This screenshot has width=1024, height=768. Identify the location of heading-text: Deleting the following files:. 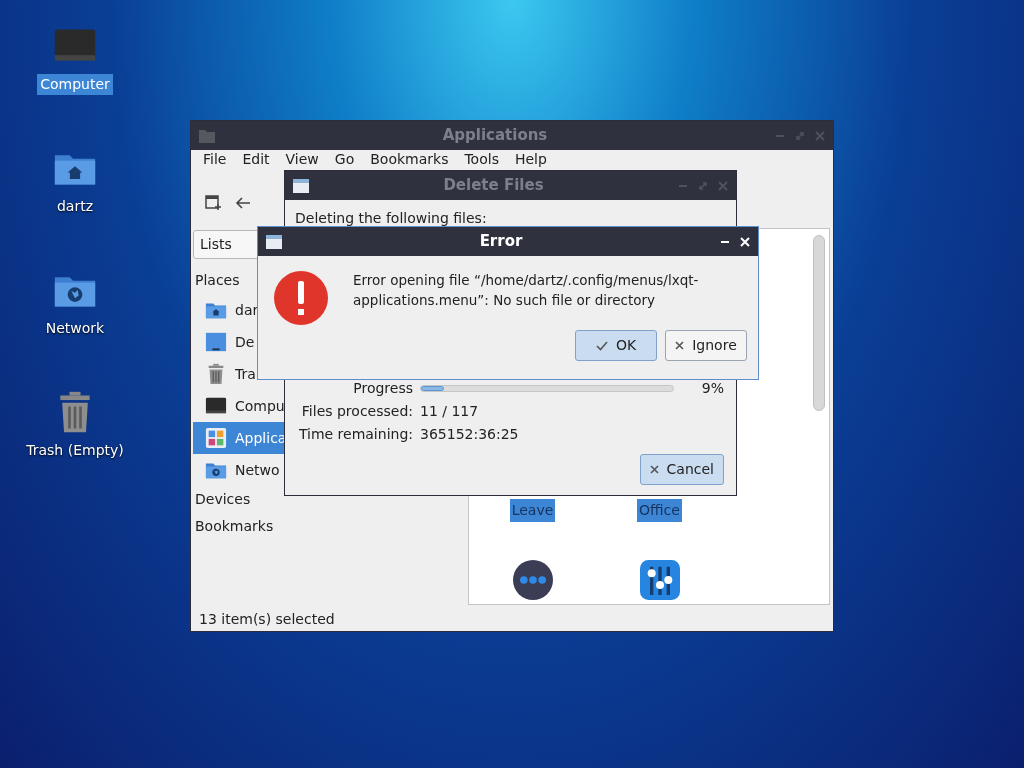
(391, 218).